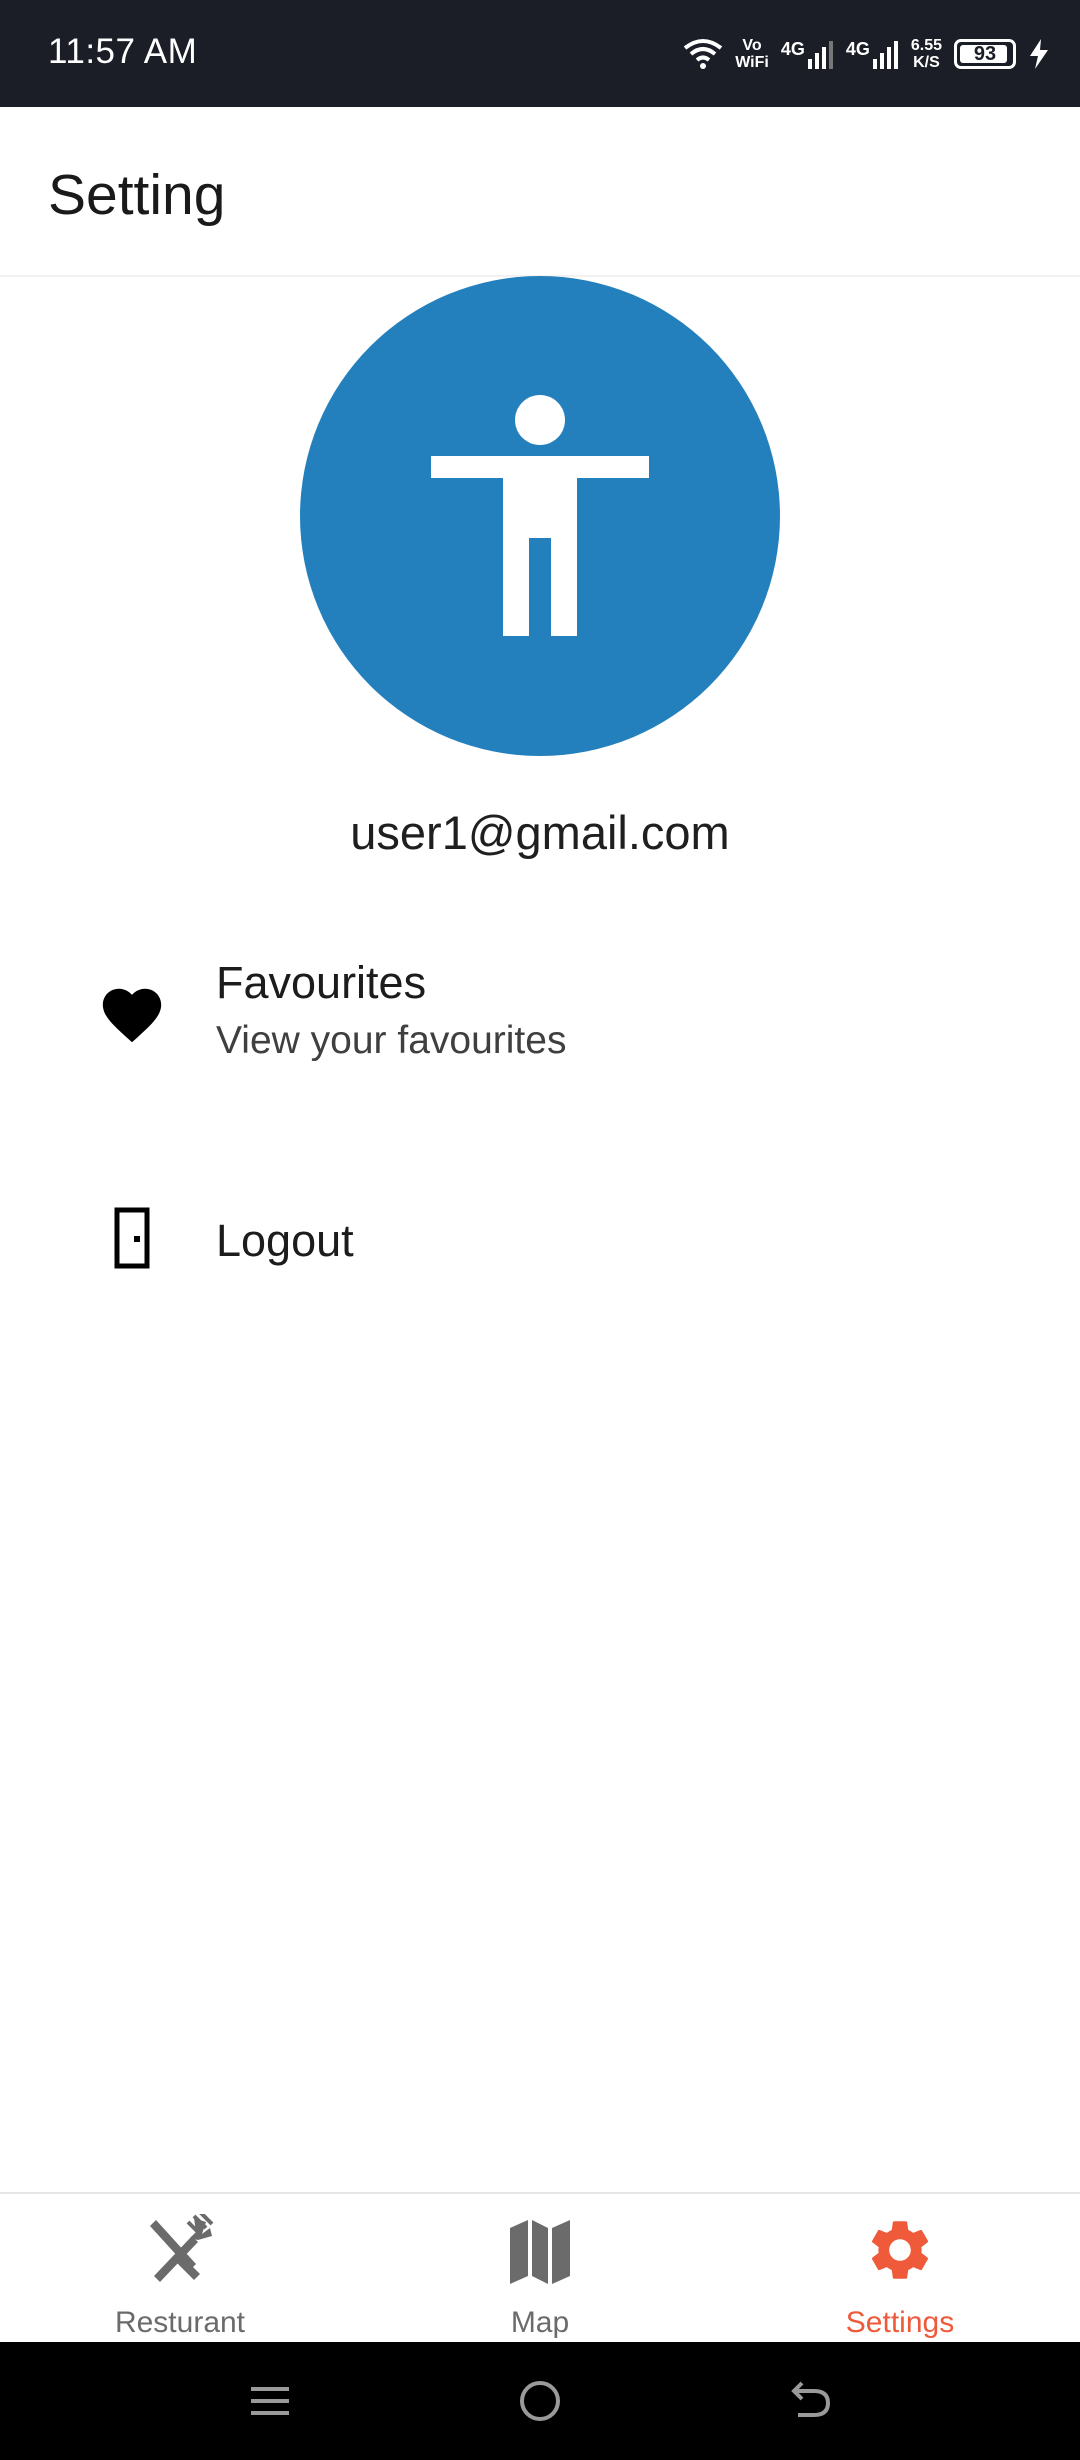 This screenshot has height=2460, width=1080. I want to click on battery-level: 93, so click(985, 53).